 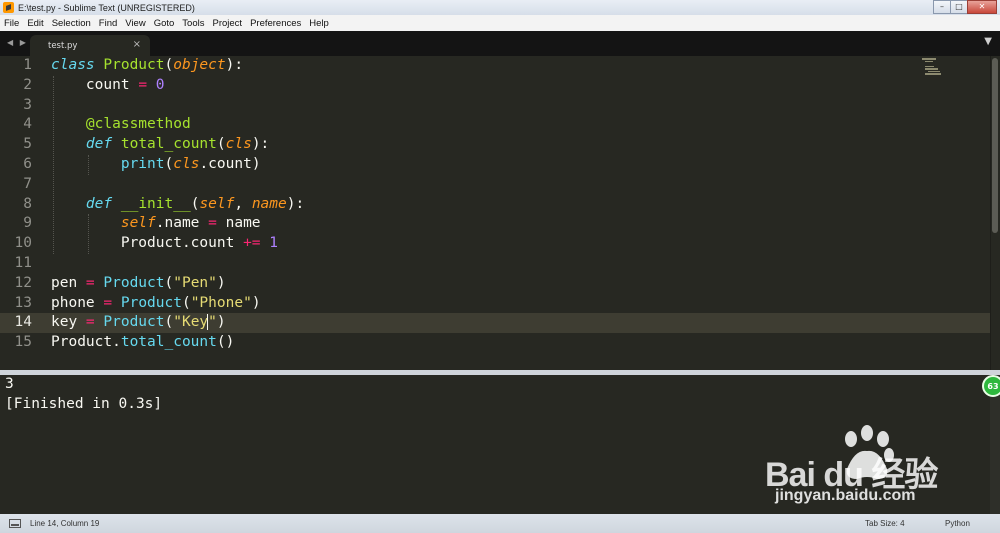 I want to click on editor-scrollbar, so click(x=995, y=213).